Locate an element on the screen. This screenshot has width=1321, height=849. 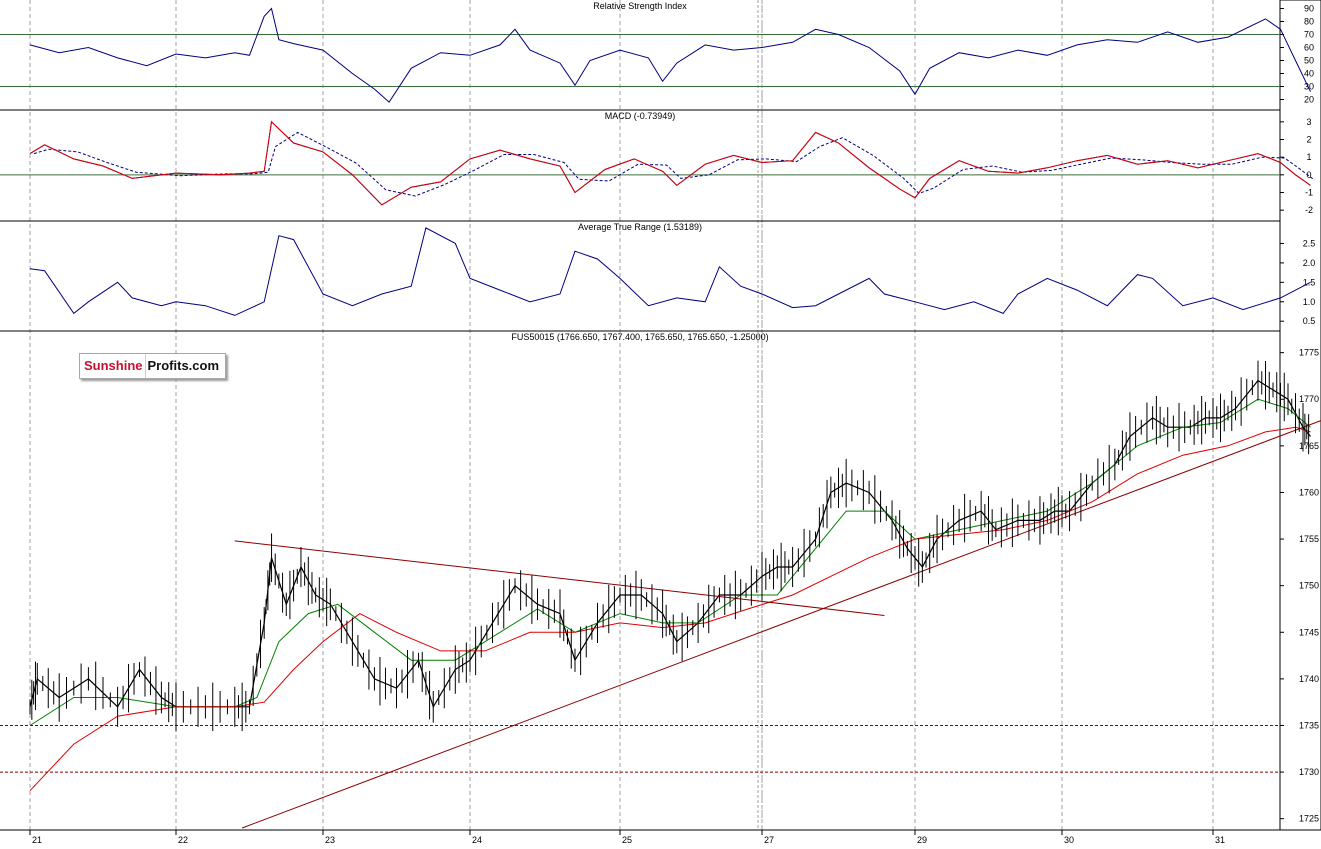
x-tick-label-25: 25 is located at coordinates (627, 839).